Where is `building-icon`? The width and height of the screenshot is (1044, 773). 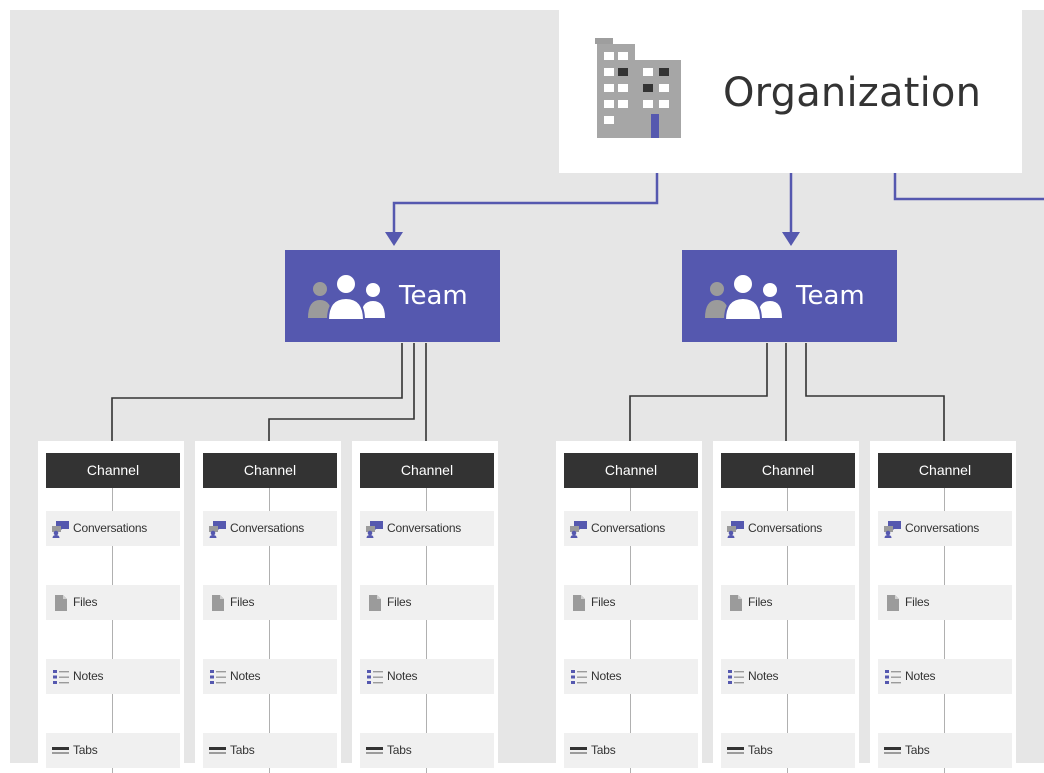 building-icon is located at coordinates (638, 88).